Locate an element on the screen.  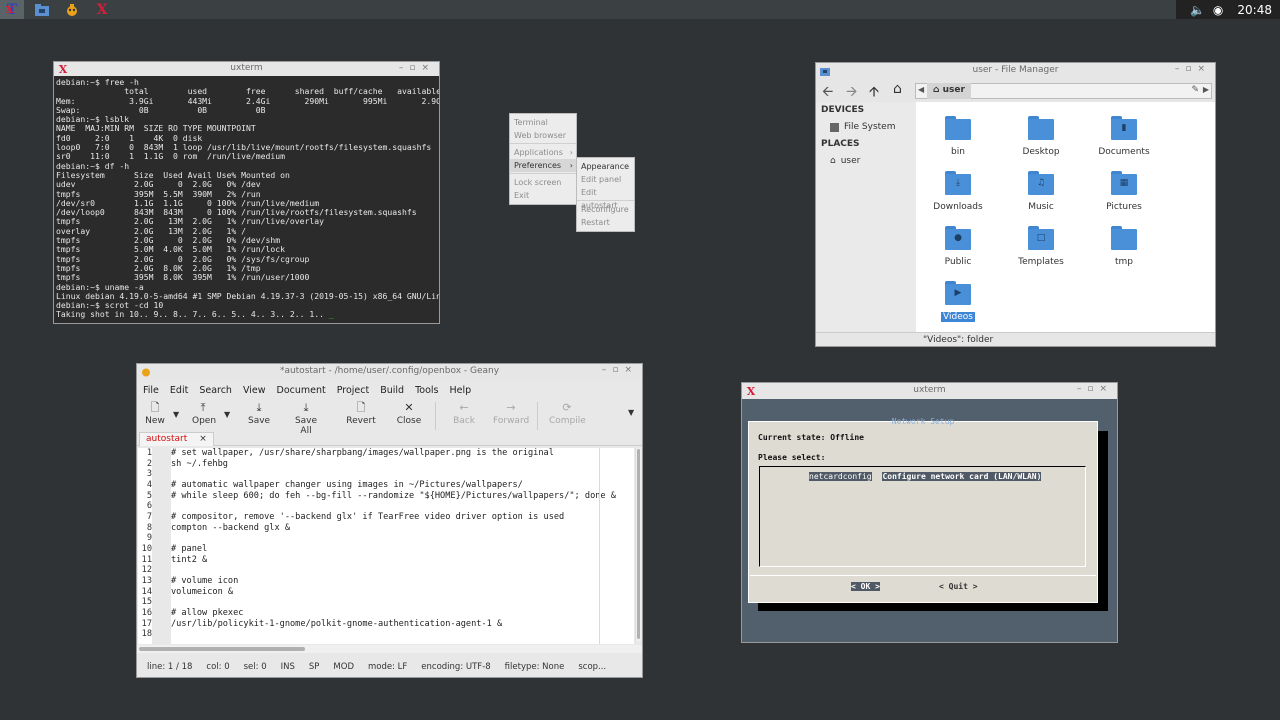
launcher-geany-icon is located at coordinates (72, 9).